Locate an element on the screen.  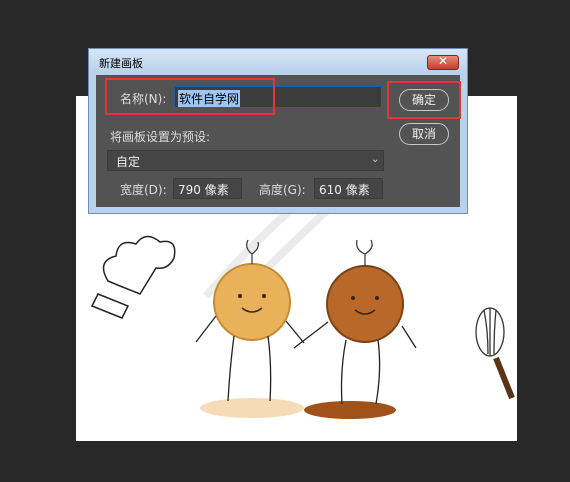
close-icon: ✕ is located at coordinates (443, 61).